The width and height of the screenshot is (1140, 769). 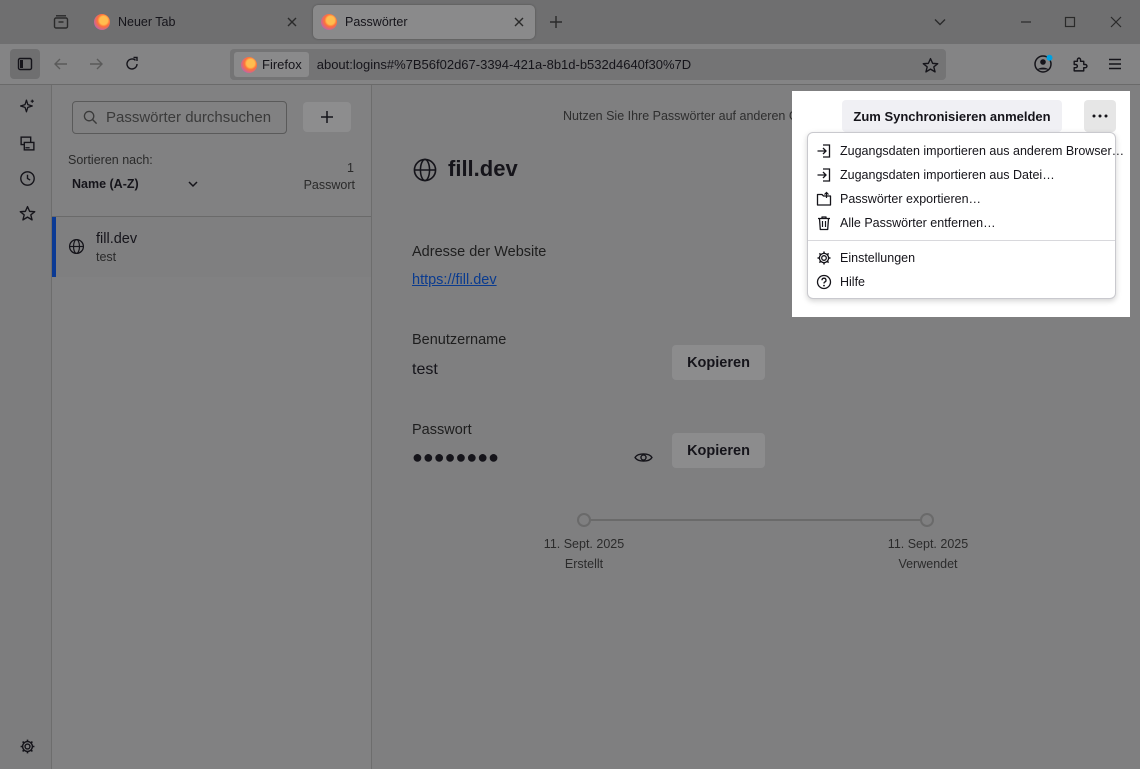 What do you see at coordinates (376, 22) in the screenshot?
I see `tab-label: Passwörter` at bounding box center [376, 22].